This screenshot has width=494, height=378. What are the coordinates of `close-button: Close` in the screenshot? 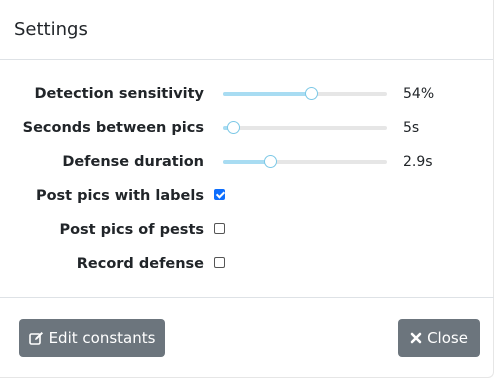 It's located at (439, 338).